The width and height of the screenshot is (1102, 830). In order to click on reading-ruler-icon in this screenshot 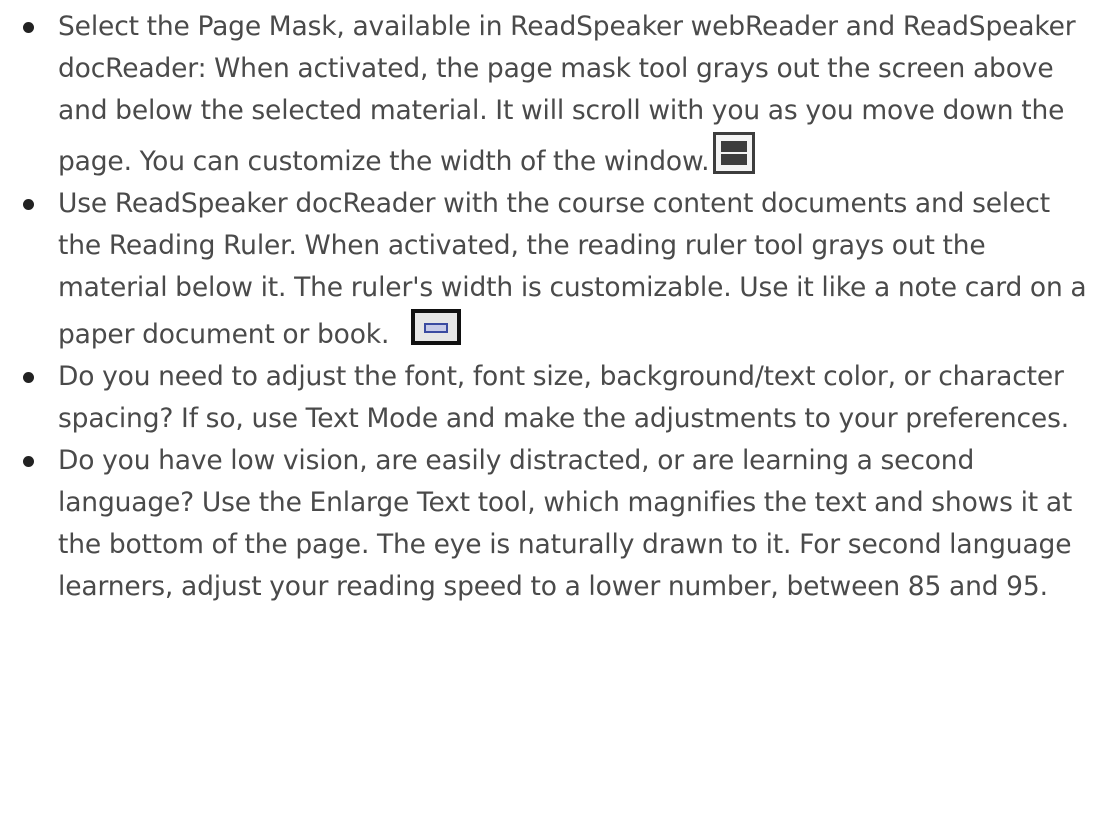, I will do `click(436, 327)`.